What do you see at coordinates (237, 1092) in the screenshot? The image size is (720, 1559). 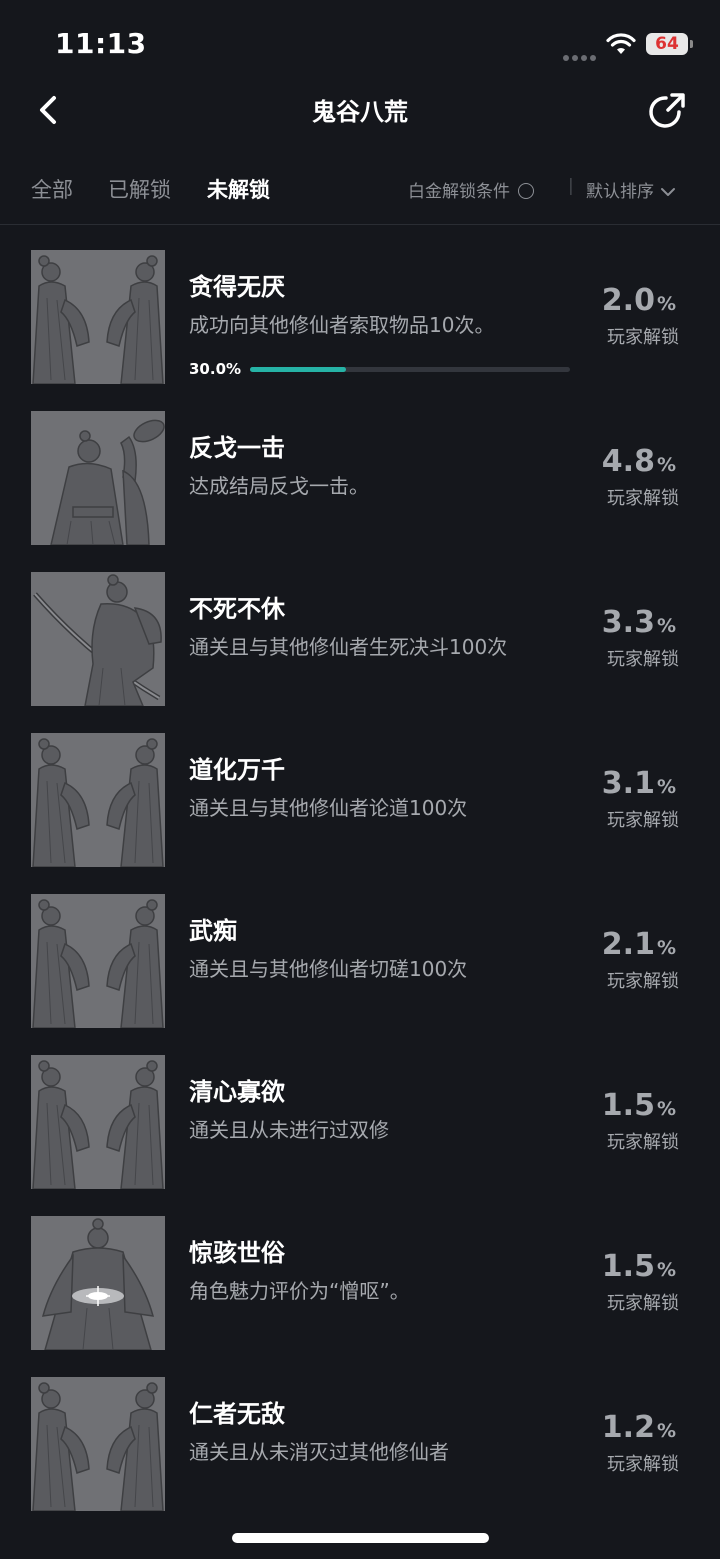 I see `achievement-name: 清心寡欲` at bounding box center [237, 1092].